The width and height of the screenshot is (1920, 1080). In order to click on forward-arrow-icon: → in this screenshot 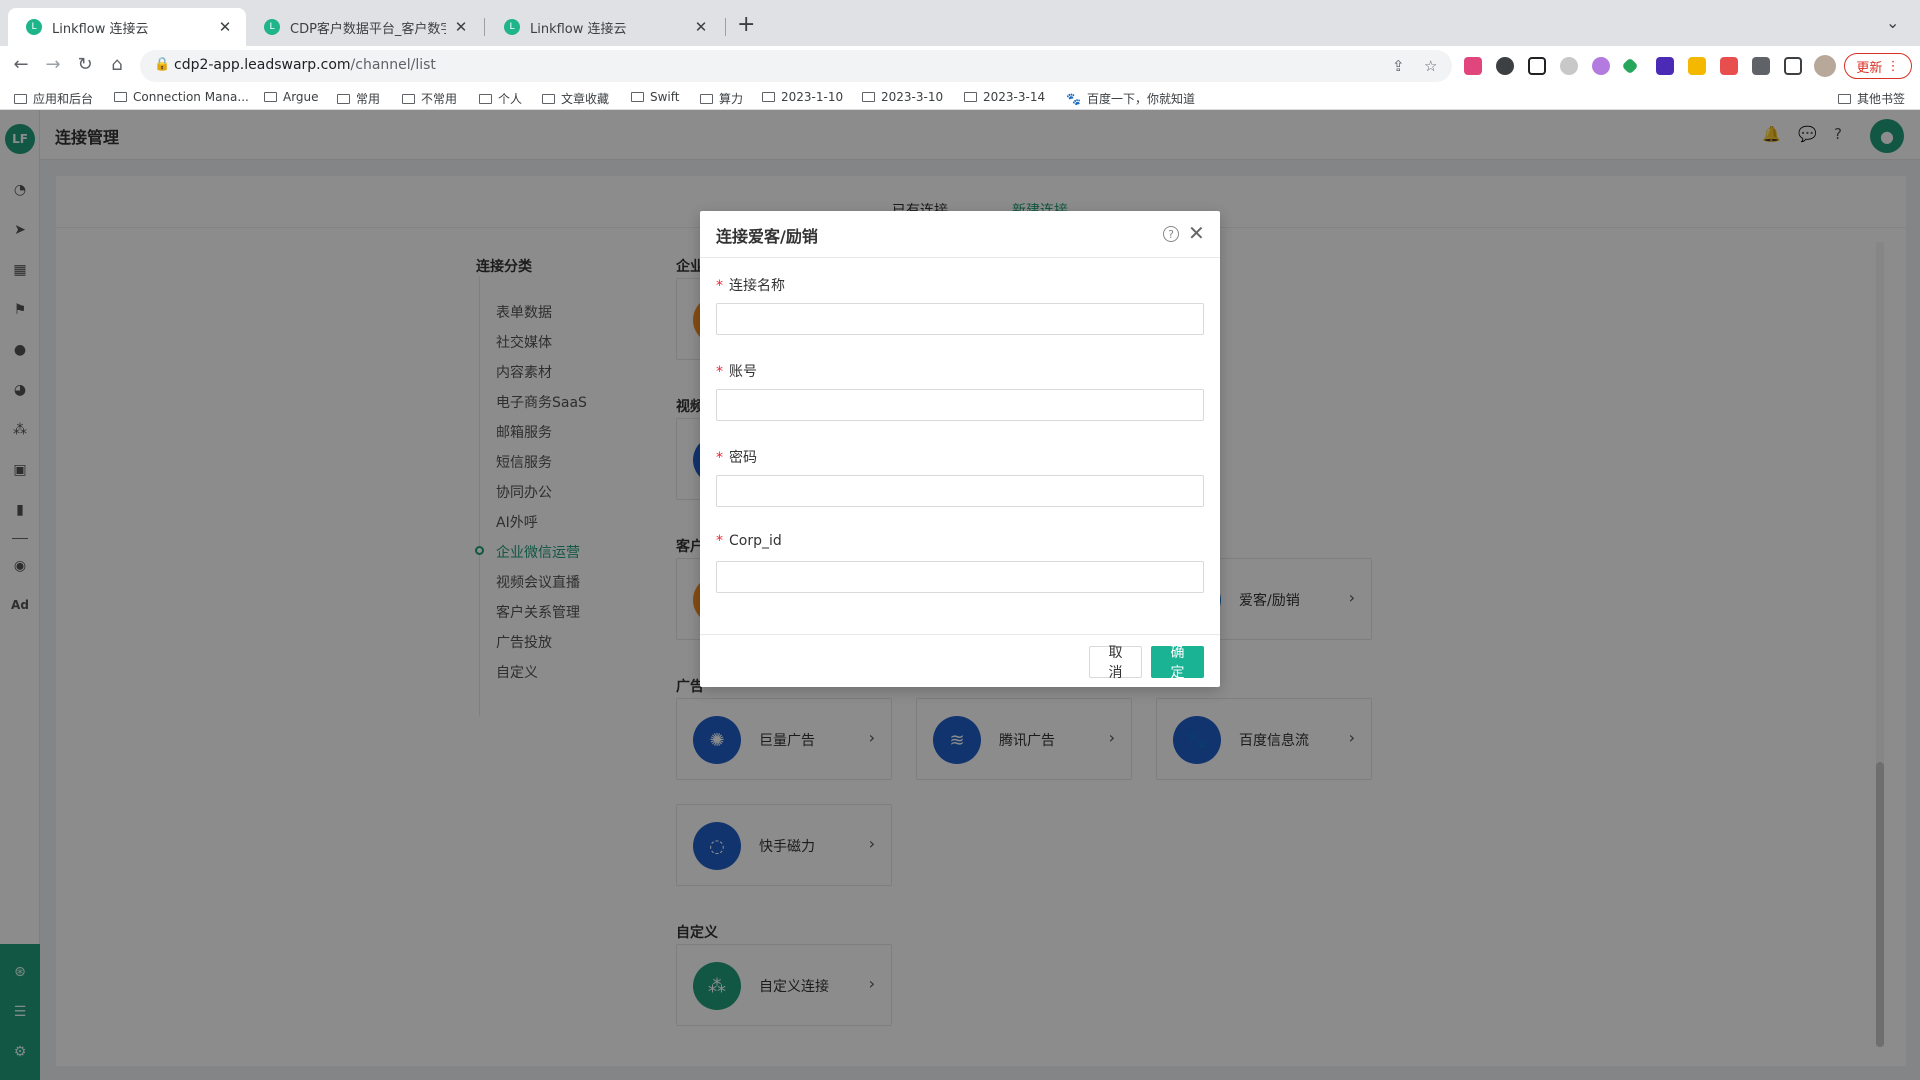, I will do `click(53, 64)`.